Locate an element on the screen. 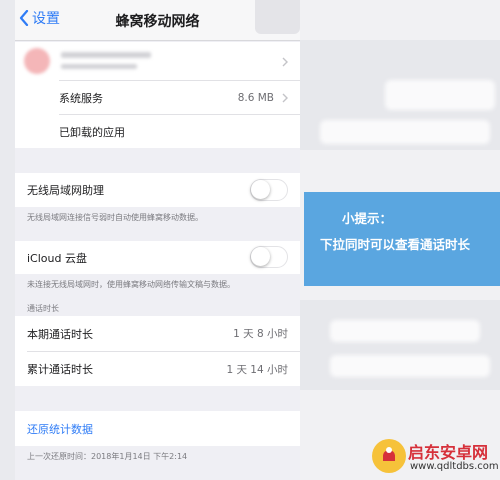 The width and height of the screenshot is (500, 480). uninstalled-apps-label: 已卸载的应用 is located at coordinates (92, 132).